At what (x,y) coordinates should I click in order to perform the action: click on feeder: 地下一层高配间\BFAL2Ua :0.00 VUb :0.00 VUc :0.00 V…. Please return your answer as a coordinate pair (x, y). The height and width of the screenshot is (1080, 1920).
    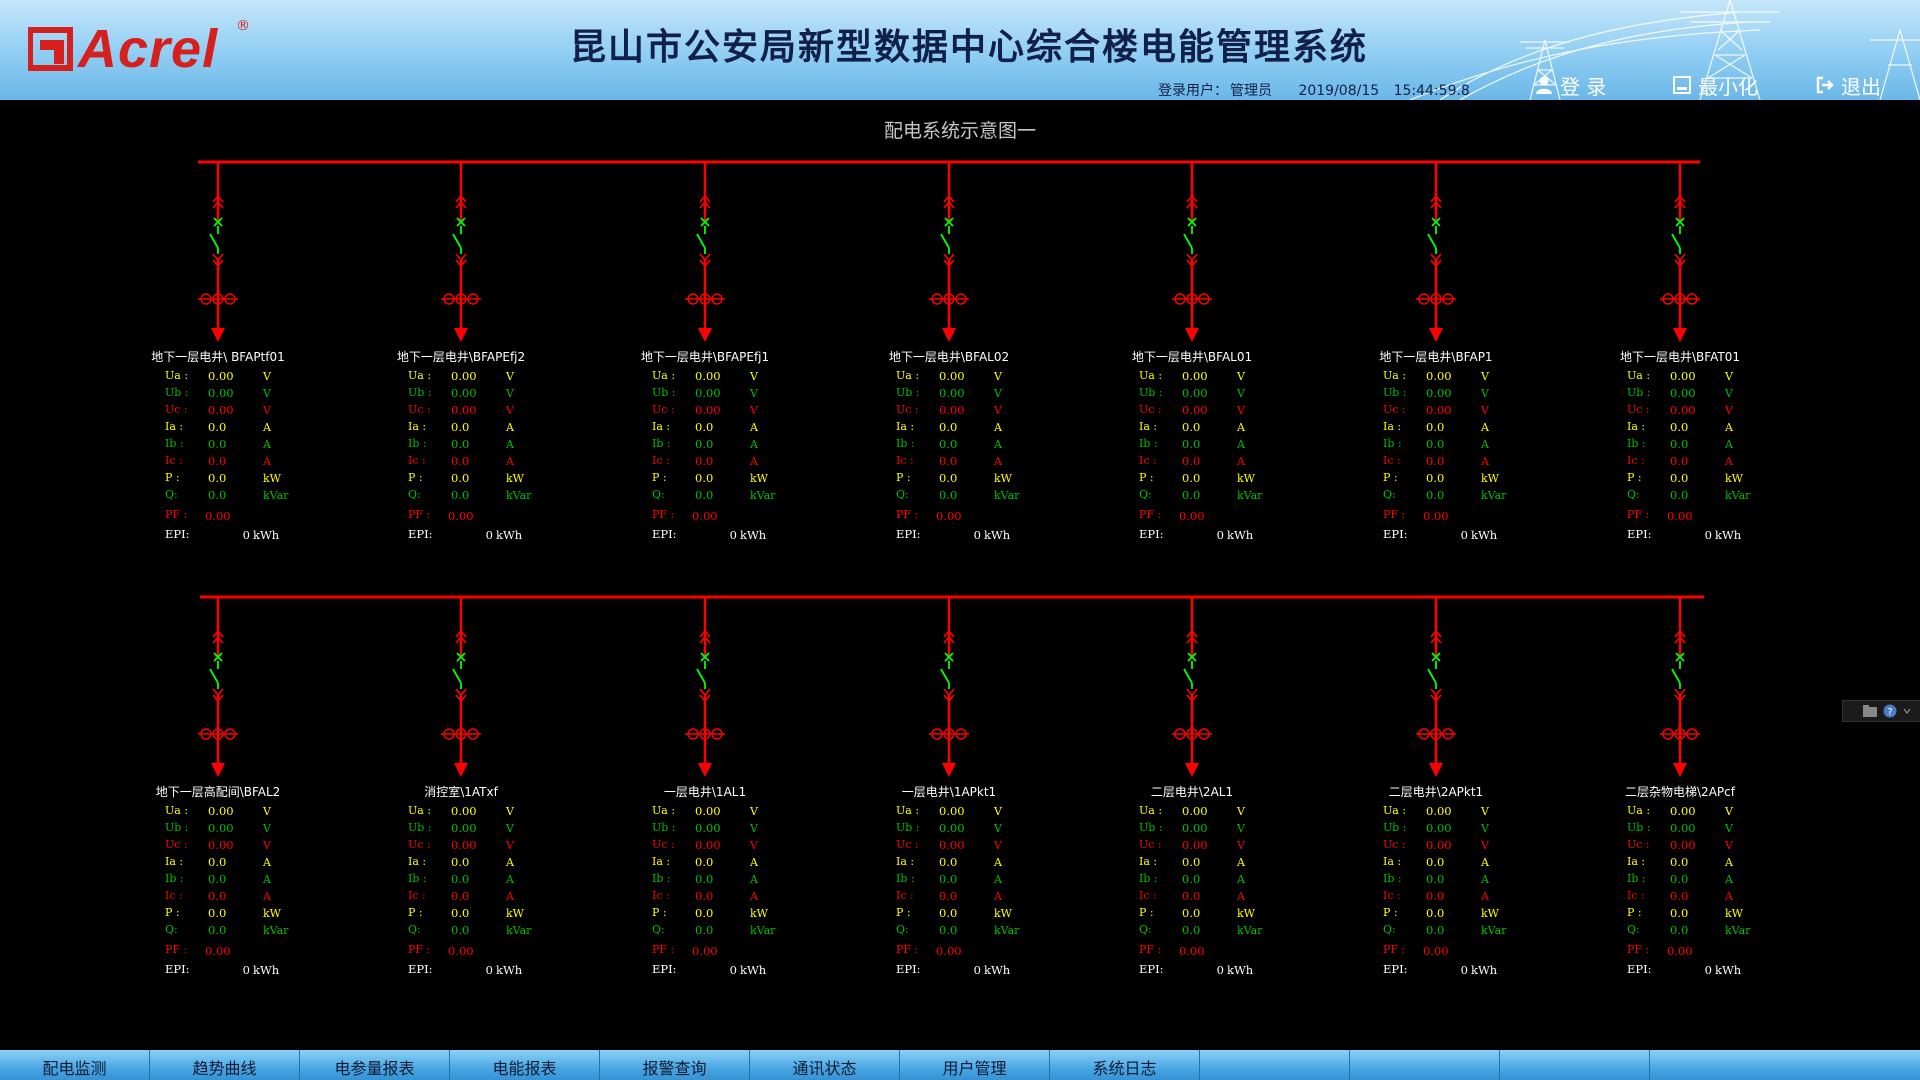
    Looking at the image, I should click on (222, 787).